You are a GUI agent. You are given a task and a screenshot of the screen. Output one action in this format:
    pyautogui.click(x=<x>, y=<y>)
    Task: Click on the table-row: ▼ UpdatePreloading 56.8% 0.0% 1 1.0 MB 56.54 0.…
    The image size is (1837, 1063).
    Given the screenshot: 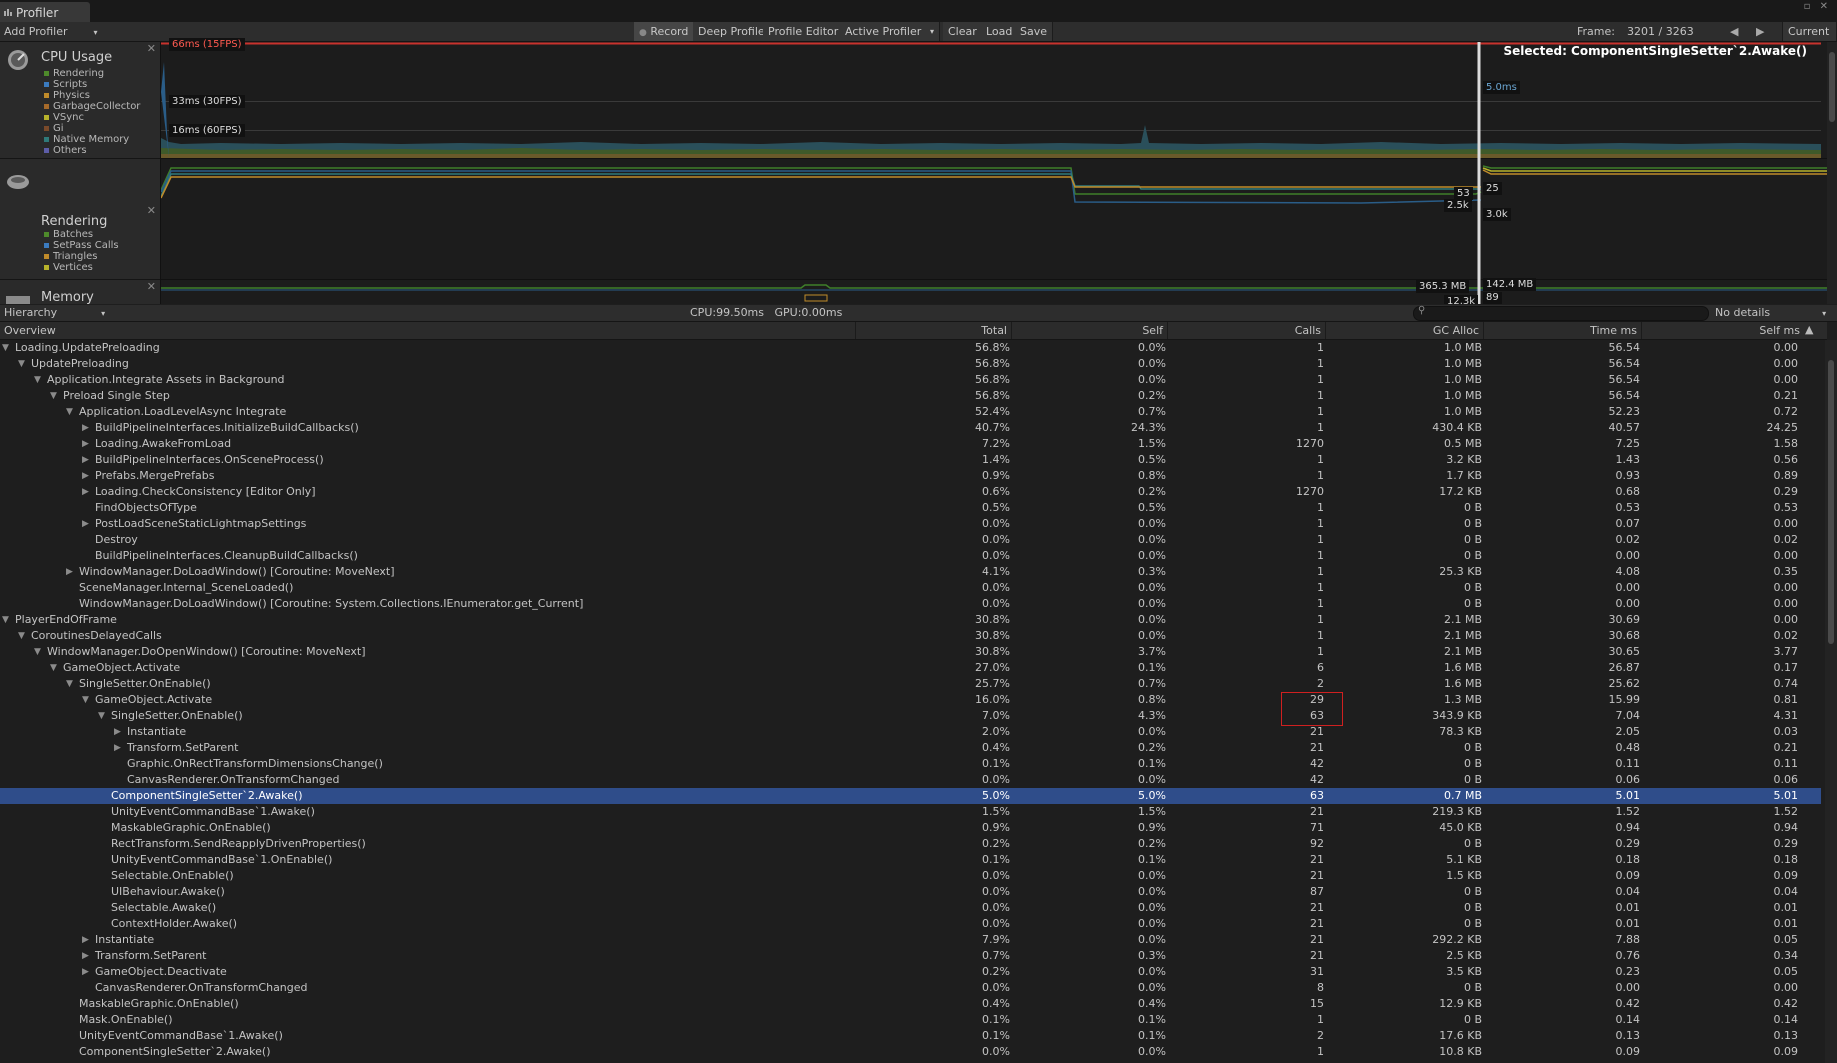 What is the action you would take?
    pyautogui.click(x=910, y=364)
    